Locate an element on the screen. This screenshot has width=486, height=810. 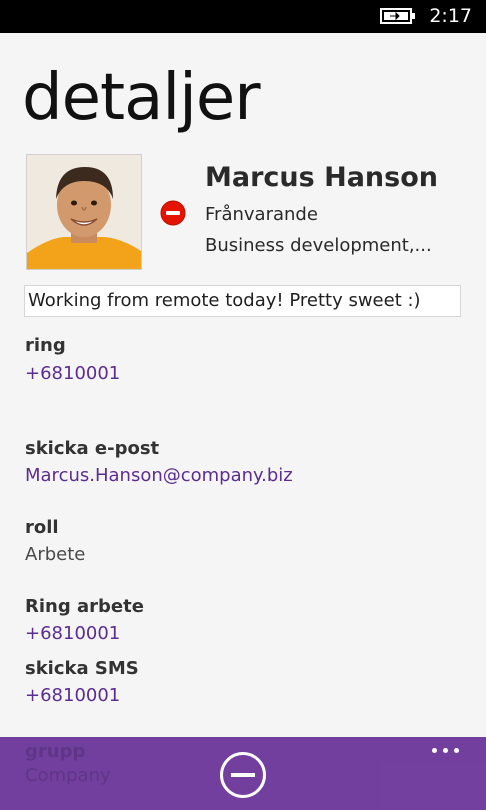
app-bar: grupp Company is located at coordinates (243, 773).